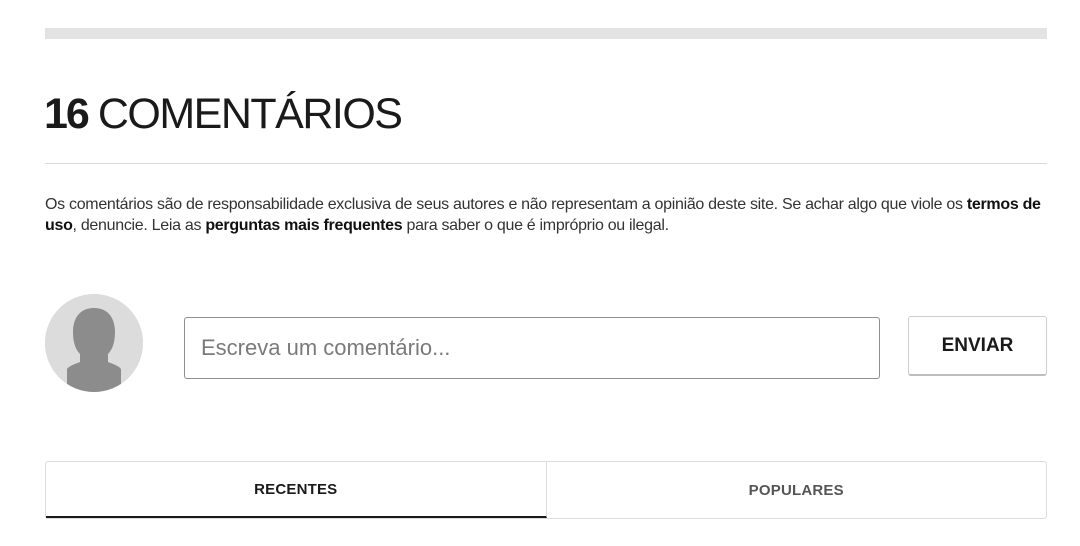 The height and width of the screenshot is (546, 1080). What do you see at coordinates (296, 490) in the screenshot?
I see `tab-recentes: RECENTES` at bounding box center [296, 490].